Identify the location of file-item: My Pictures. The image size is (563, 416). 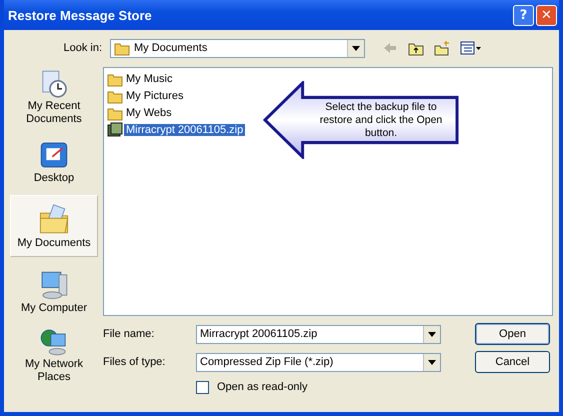
(155, 96).